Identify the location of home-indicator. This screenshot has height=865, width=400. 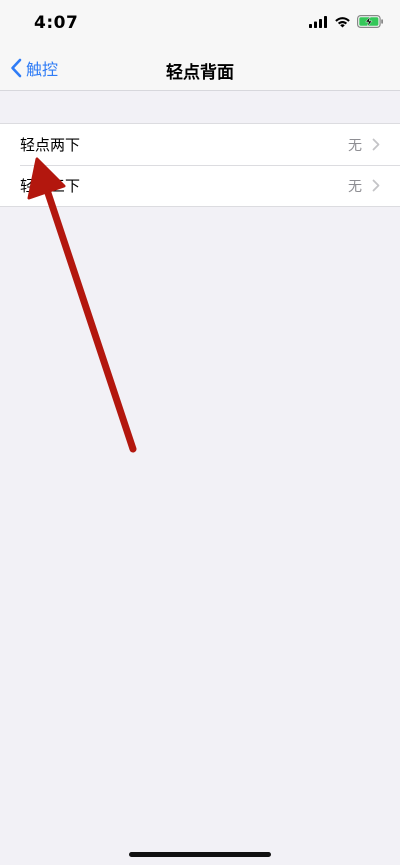
(200, 854).